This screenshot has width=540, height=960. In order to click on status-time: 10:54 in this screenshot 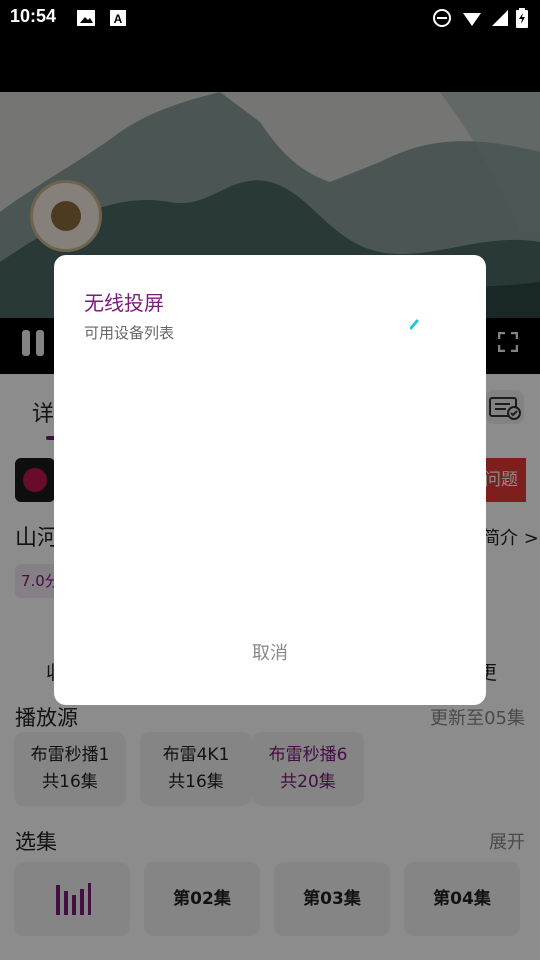, I will do `click(33, 16)`.